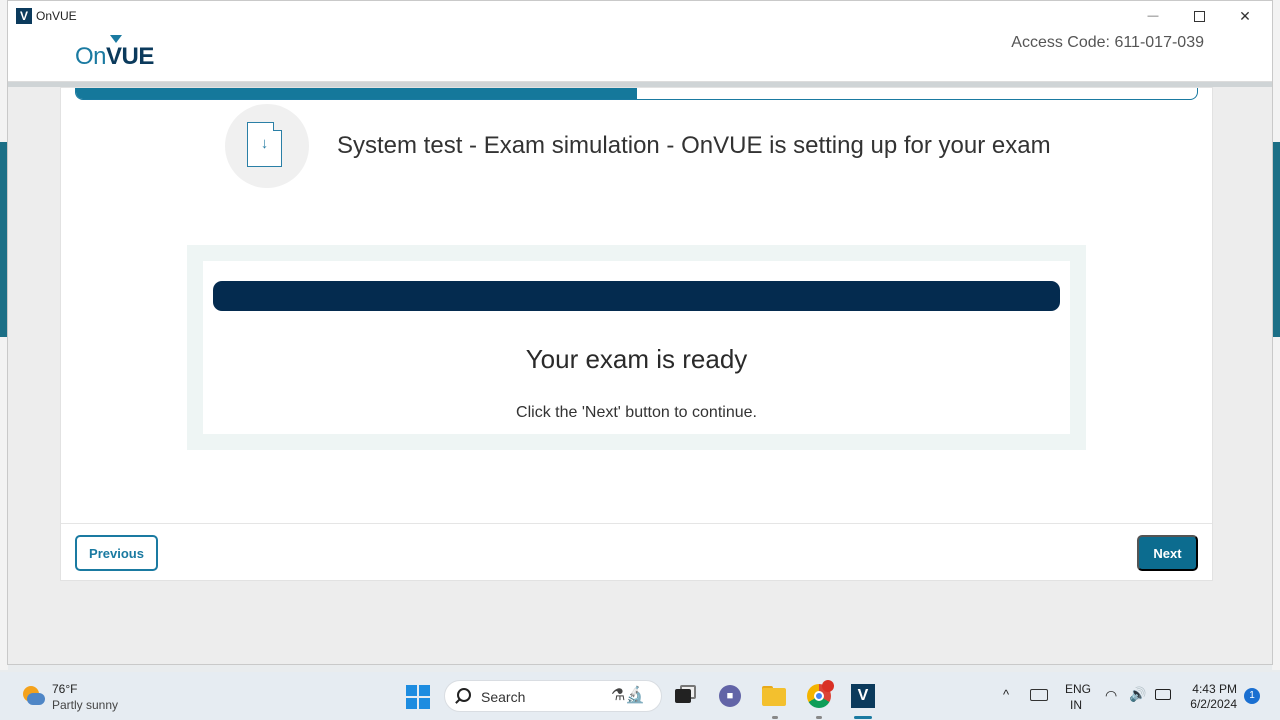 The image size is (1280, 720). What do you see at coordinates (1076, 705) in the screenshot?
I see `input-region: IN` at bounding box center [1076, 705].